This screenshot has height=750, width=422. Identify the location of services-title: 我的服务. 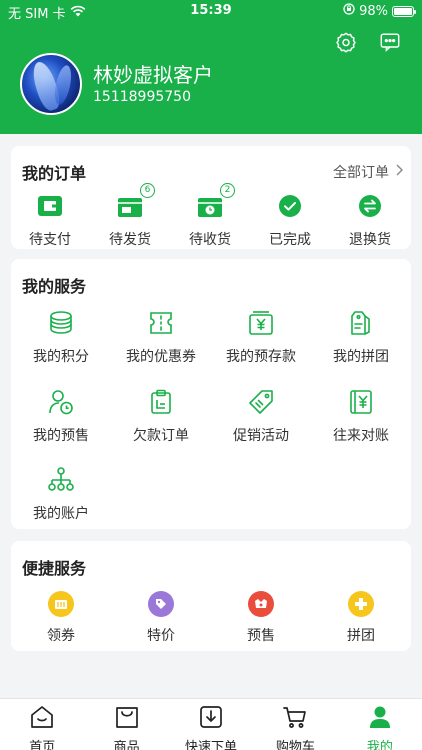
(54, 286).